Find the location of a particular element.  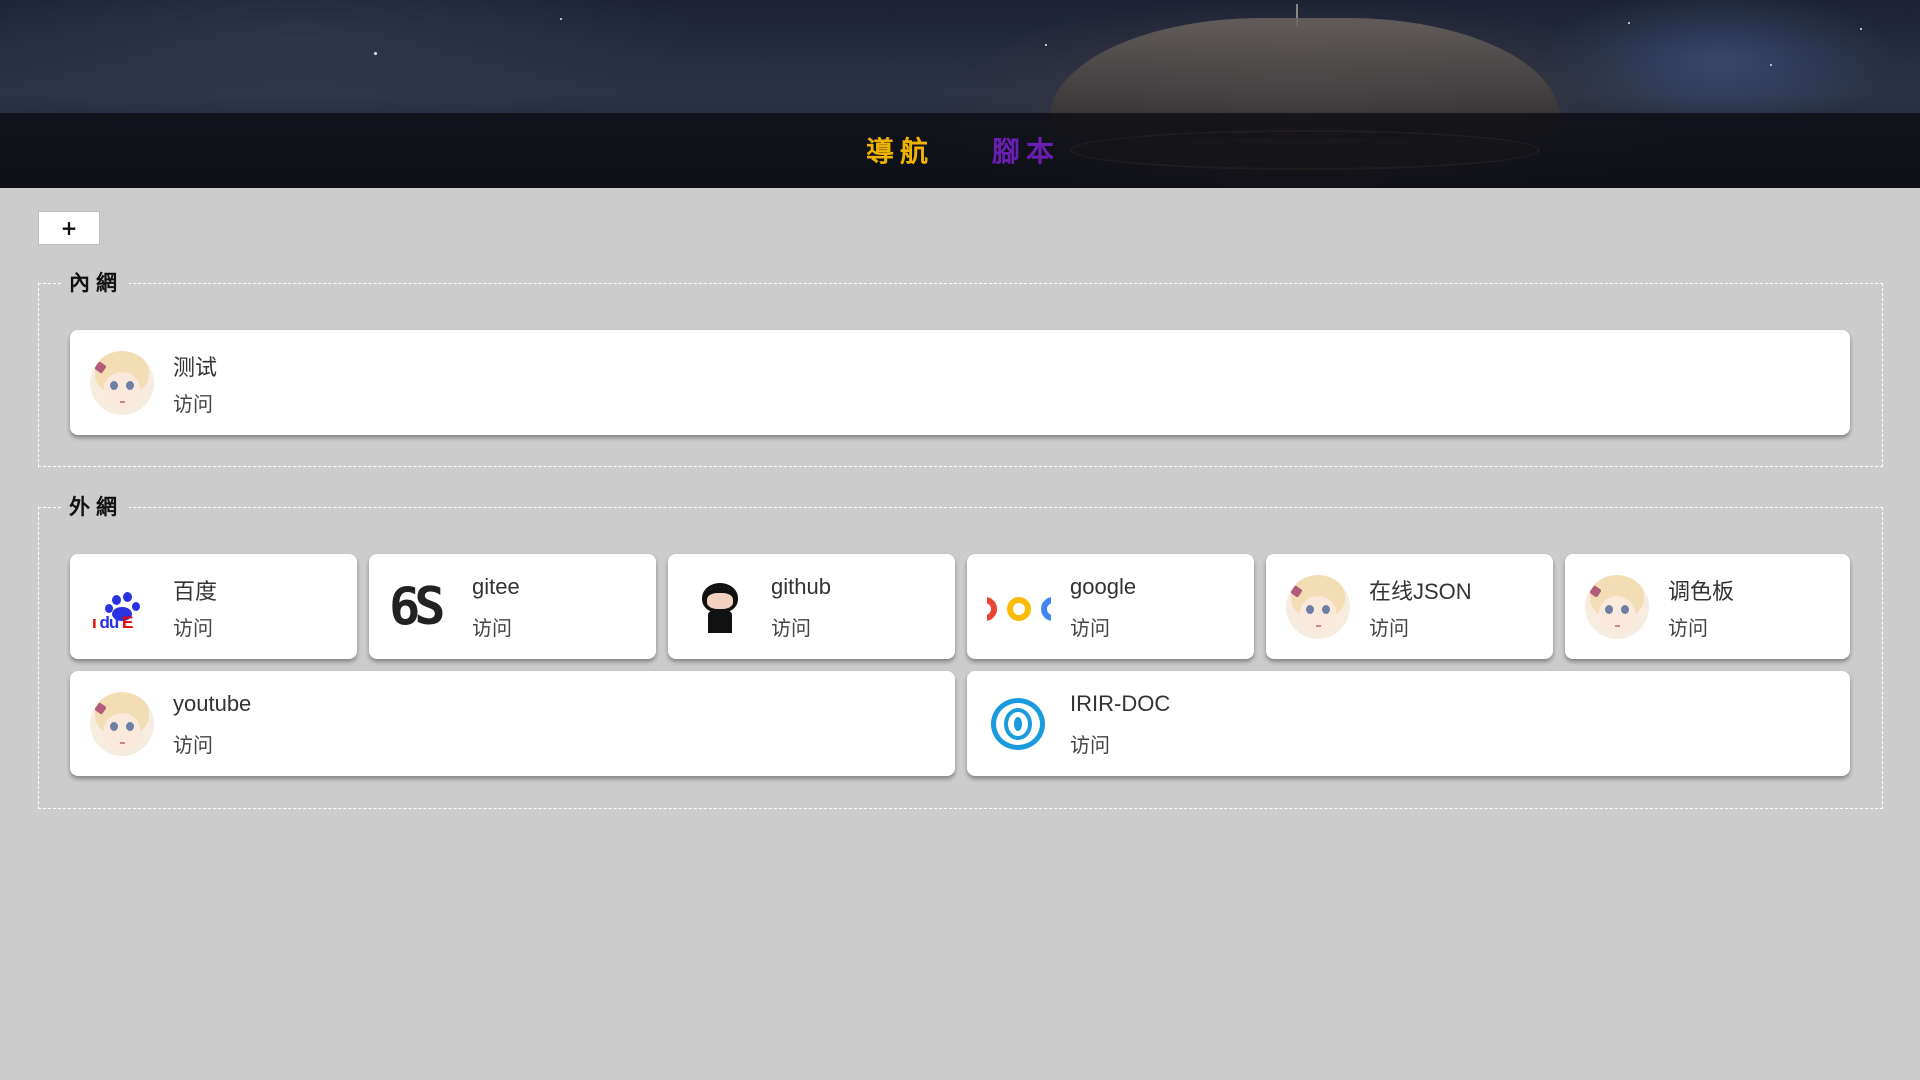

nav-link-navigation: 導航 is located at coordinates (900, 150).